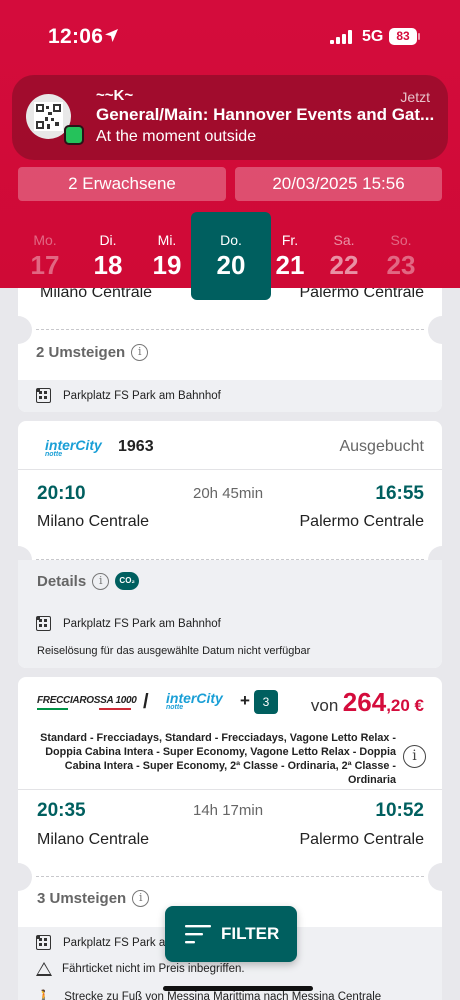  Describe the element at coordinates (61, 810) in the screenshot. I see `departure-time: 20:35` at that location.